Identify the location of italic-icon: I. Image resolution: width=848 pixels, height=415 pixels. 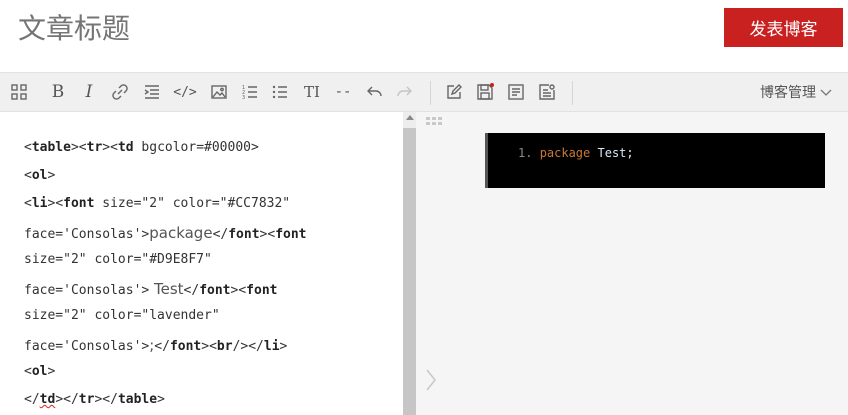
(89, 92).